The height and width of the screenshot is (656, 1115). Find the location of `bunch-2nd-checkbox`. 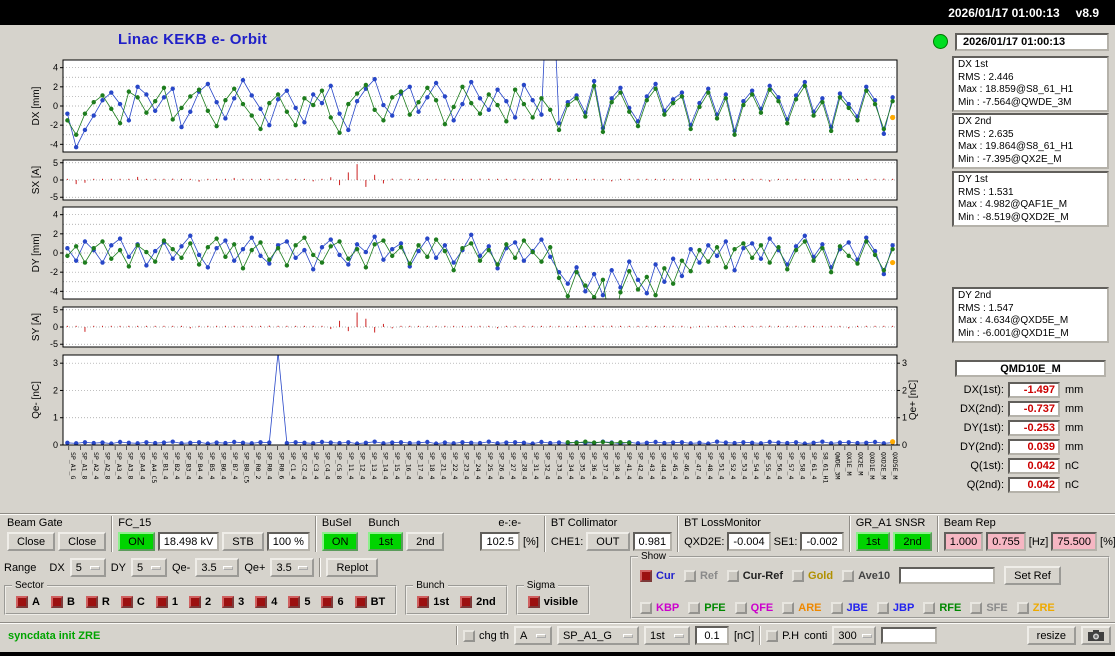

bunch-2nd-checkbox is located at coordinates (466, 602).